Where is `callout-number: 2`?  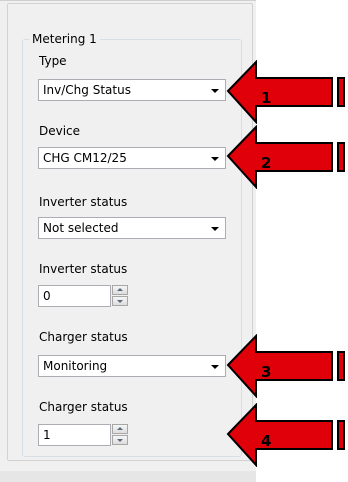 callout-number: 2 is located at coordinates (266, 163).